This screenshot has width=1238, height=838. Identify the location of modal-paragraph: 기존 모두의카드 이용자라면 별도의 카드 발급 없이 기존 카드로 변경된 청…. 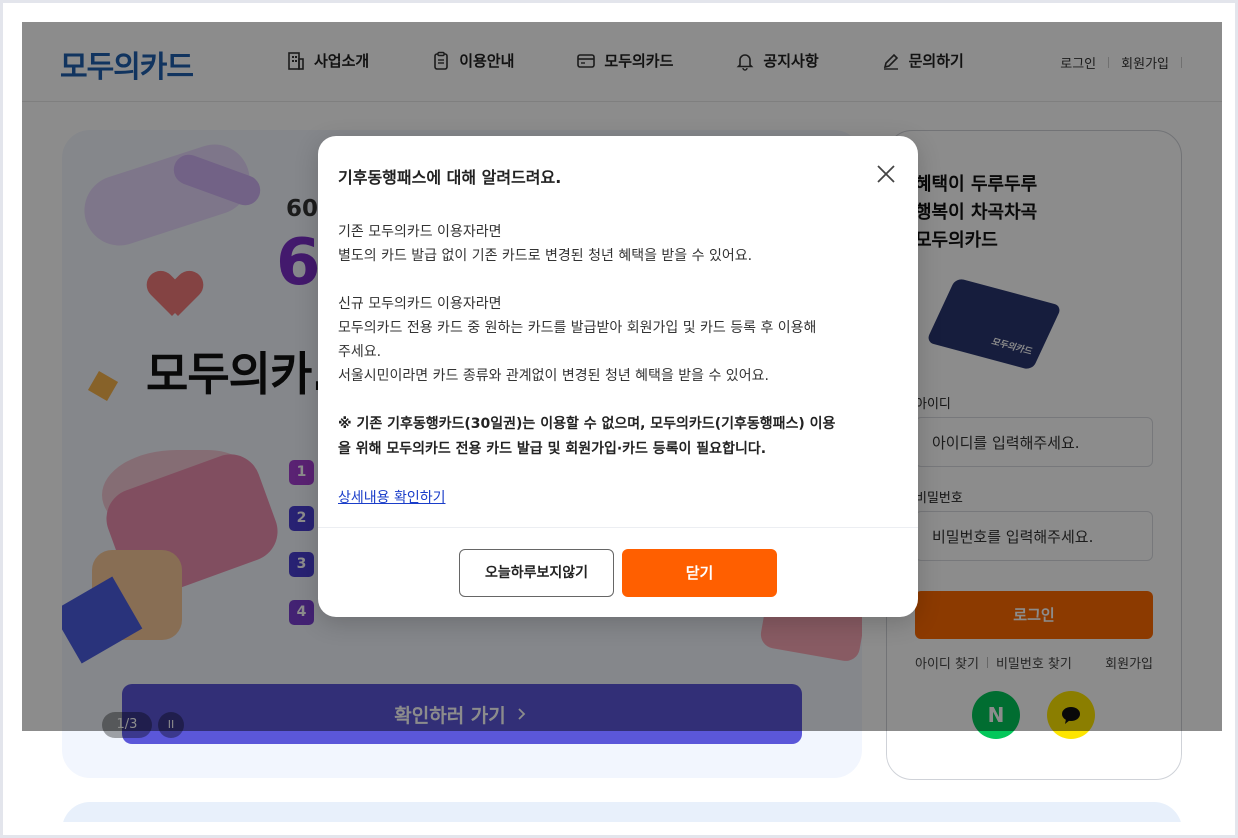
(618, 244).